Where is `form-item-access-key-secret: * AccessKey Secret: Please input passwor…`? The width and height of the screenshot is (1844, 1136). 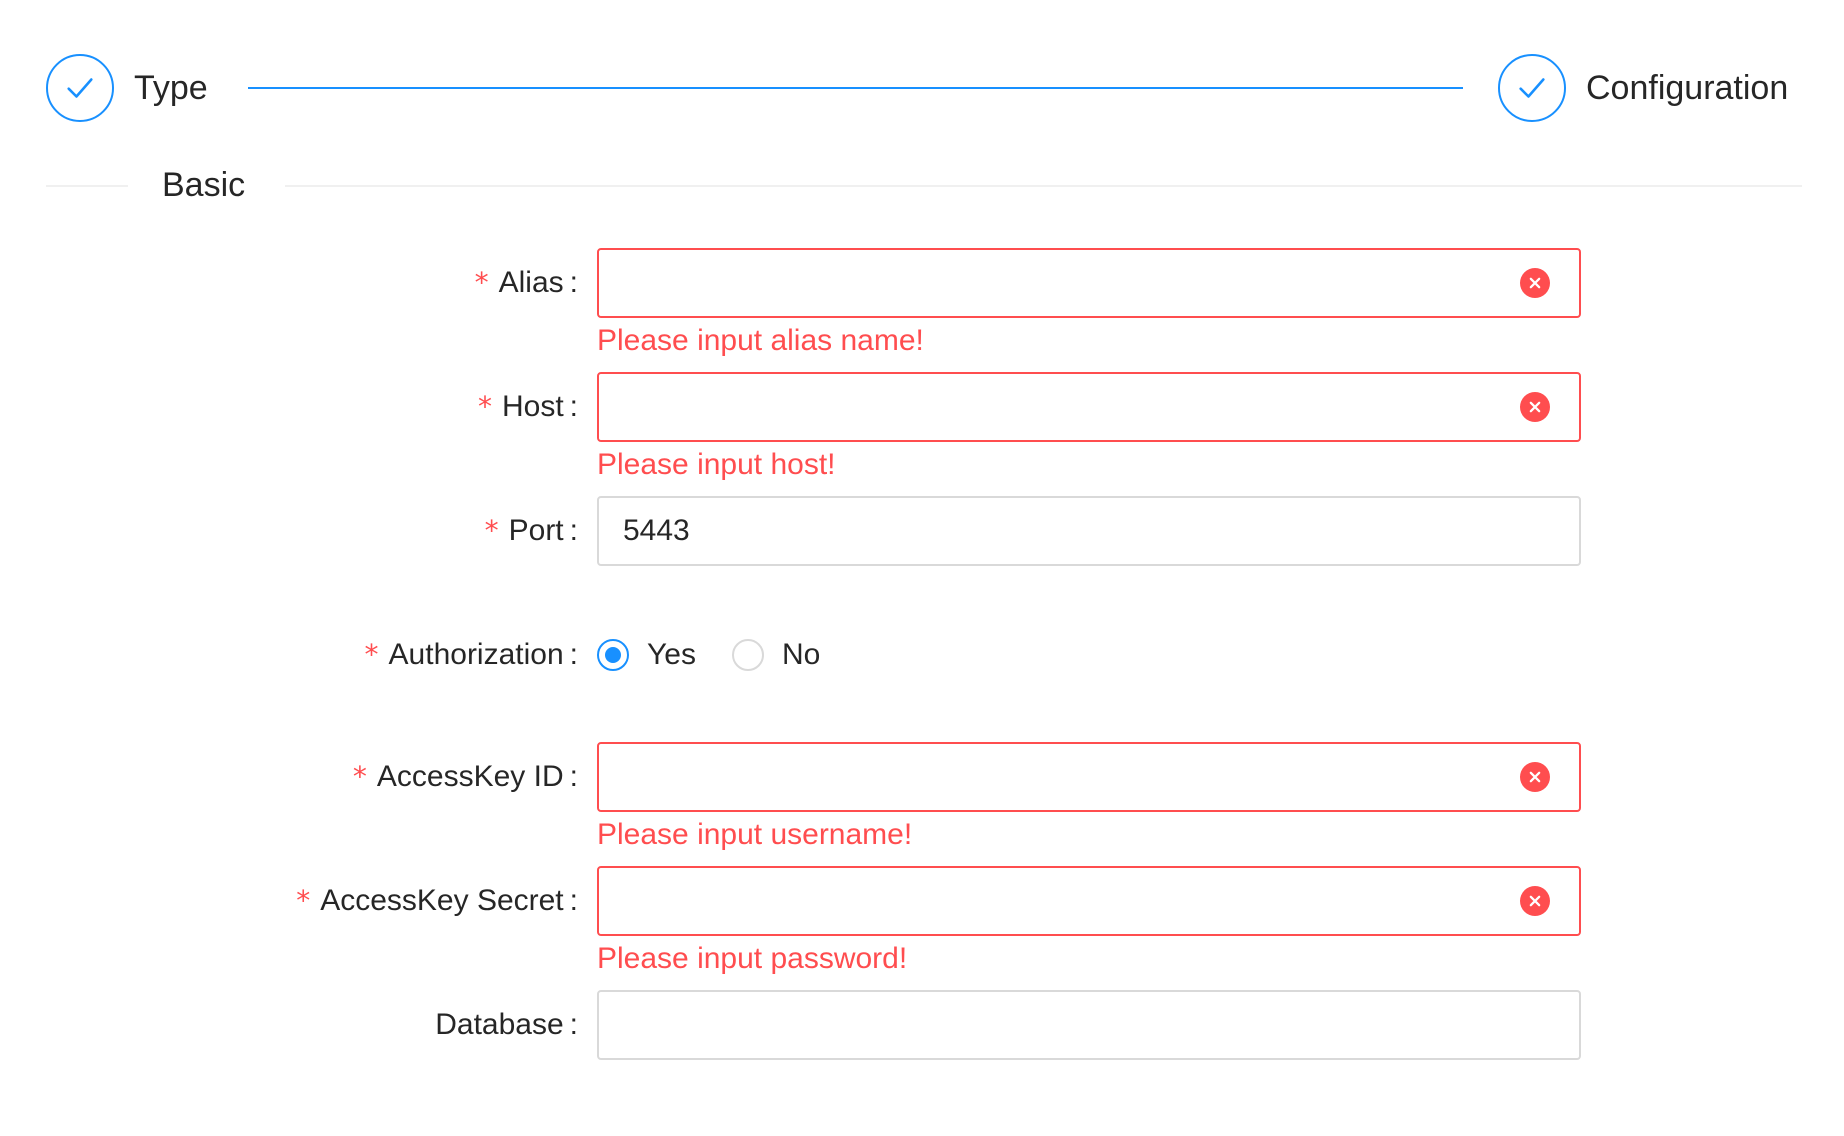
form-item-access-key-secret: * AccessKey Secret: Please input passwor… is located at coordinates (922, 920).